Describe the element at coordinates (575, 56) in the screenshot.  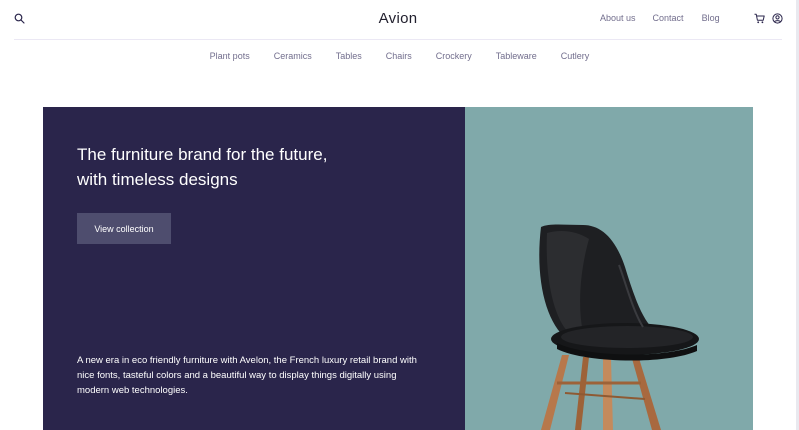
I see `category-cutlery: Cutlery` at that location.